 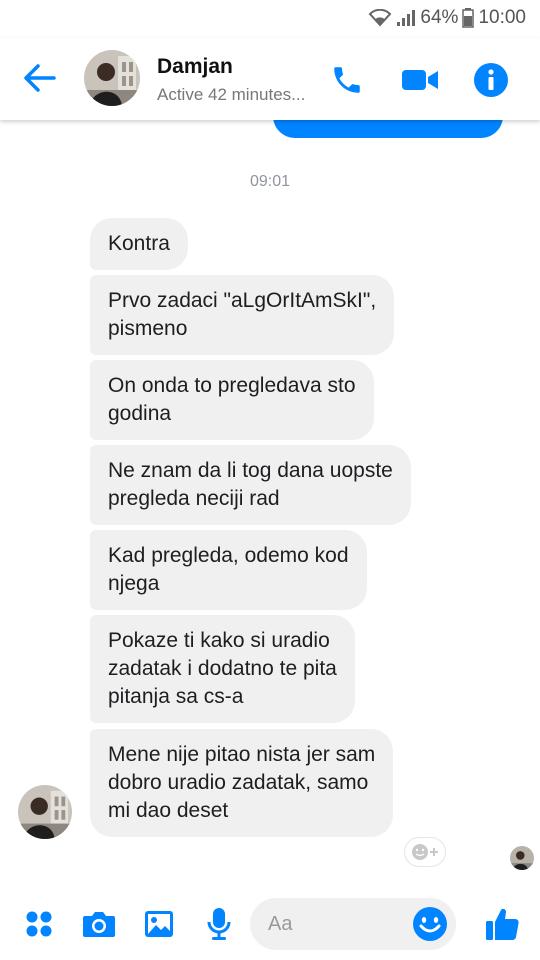 I want to click on sender-avatar, so click(x=45, y=812).